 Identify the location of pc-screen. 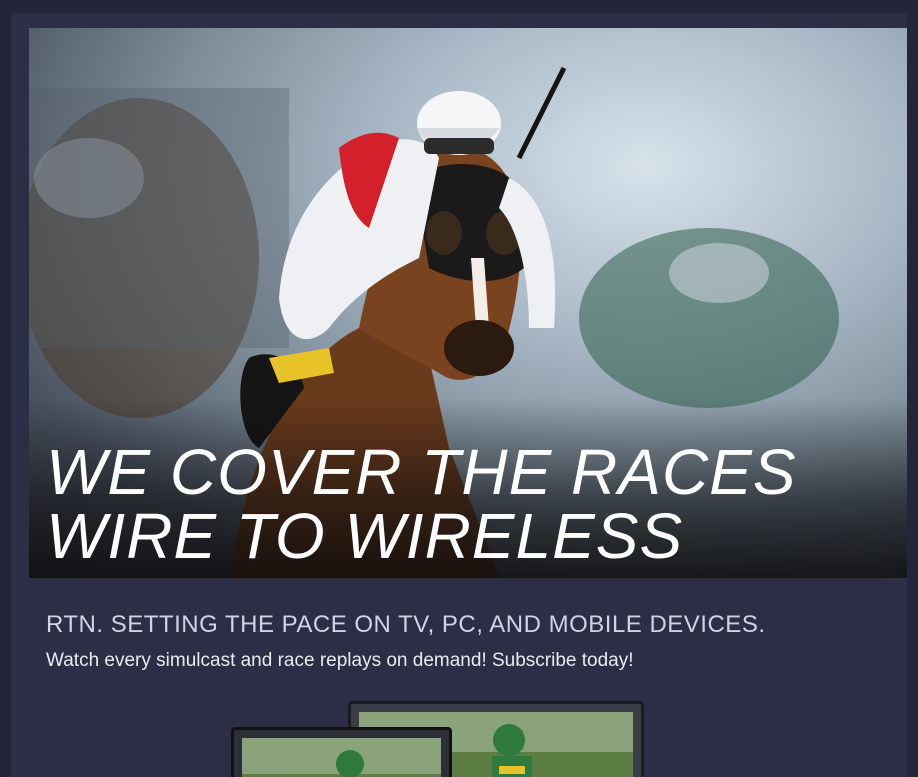
(341, 757).